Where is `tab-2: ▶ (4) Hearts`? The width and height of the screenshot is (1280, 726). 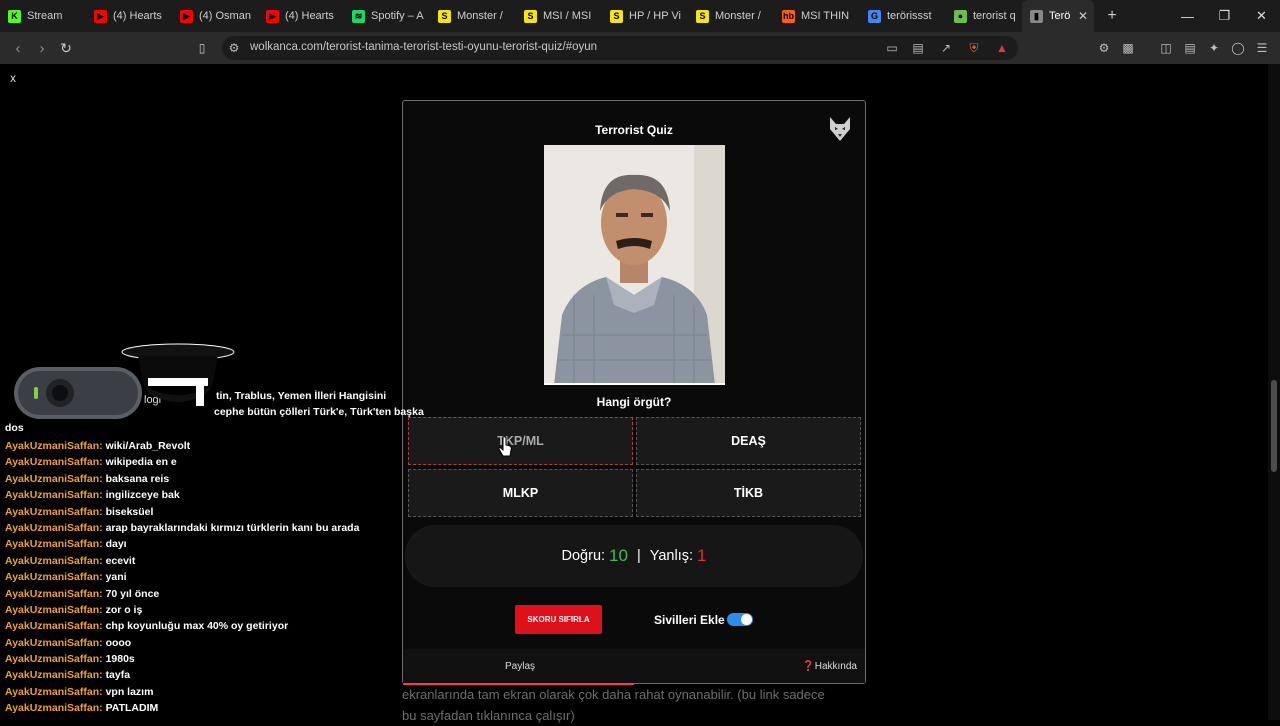
tab-2: ▶ (4) Hearts is located at coordinates (129, 16).